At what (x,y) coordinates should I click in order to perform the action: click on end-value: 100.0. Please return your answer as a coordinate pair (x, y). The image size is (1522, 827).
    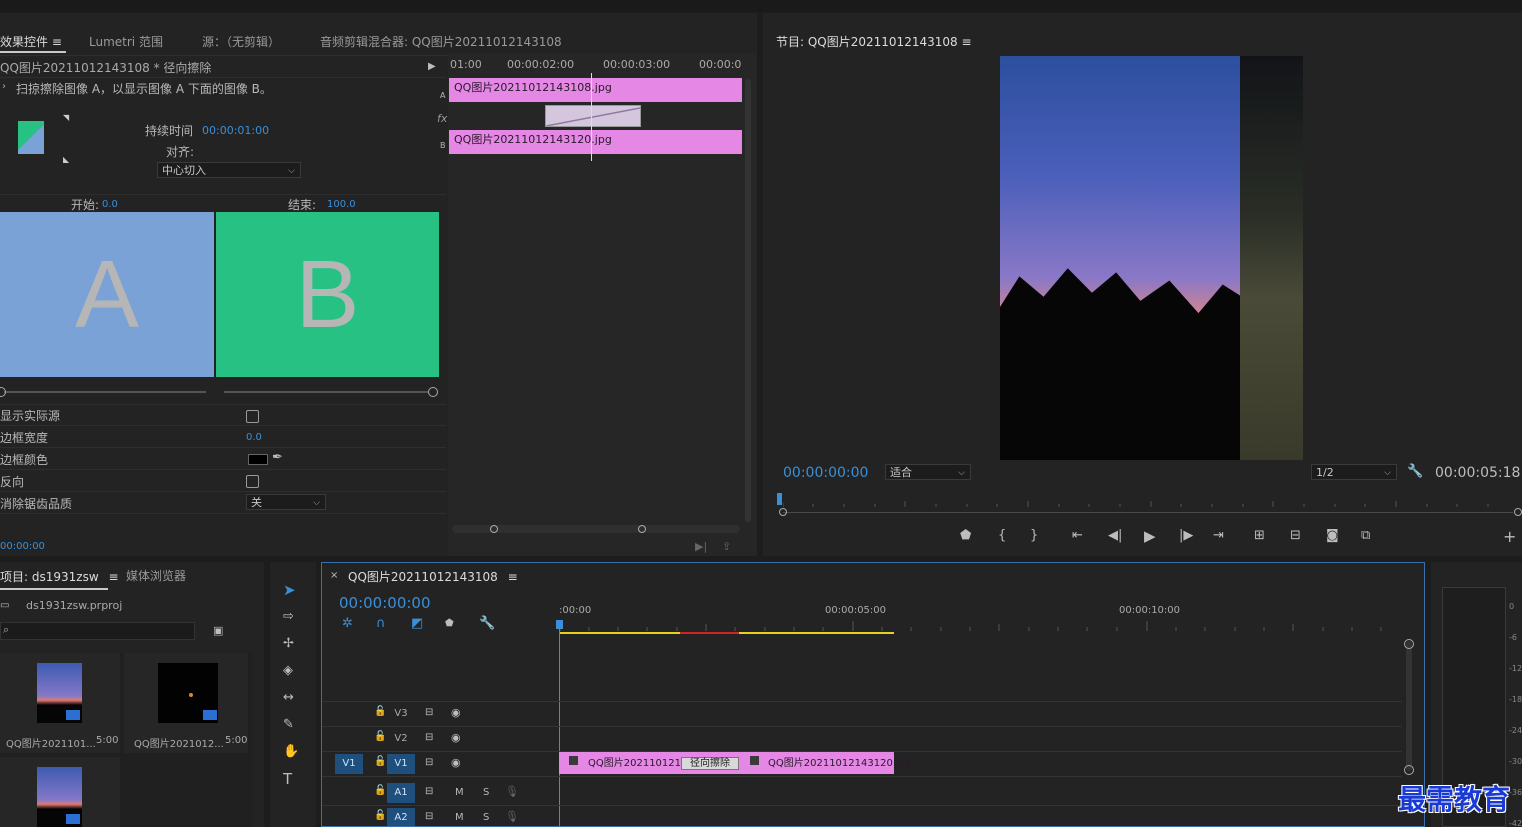
    Looking at the image, I should click on (341, 204).